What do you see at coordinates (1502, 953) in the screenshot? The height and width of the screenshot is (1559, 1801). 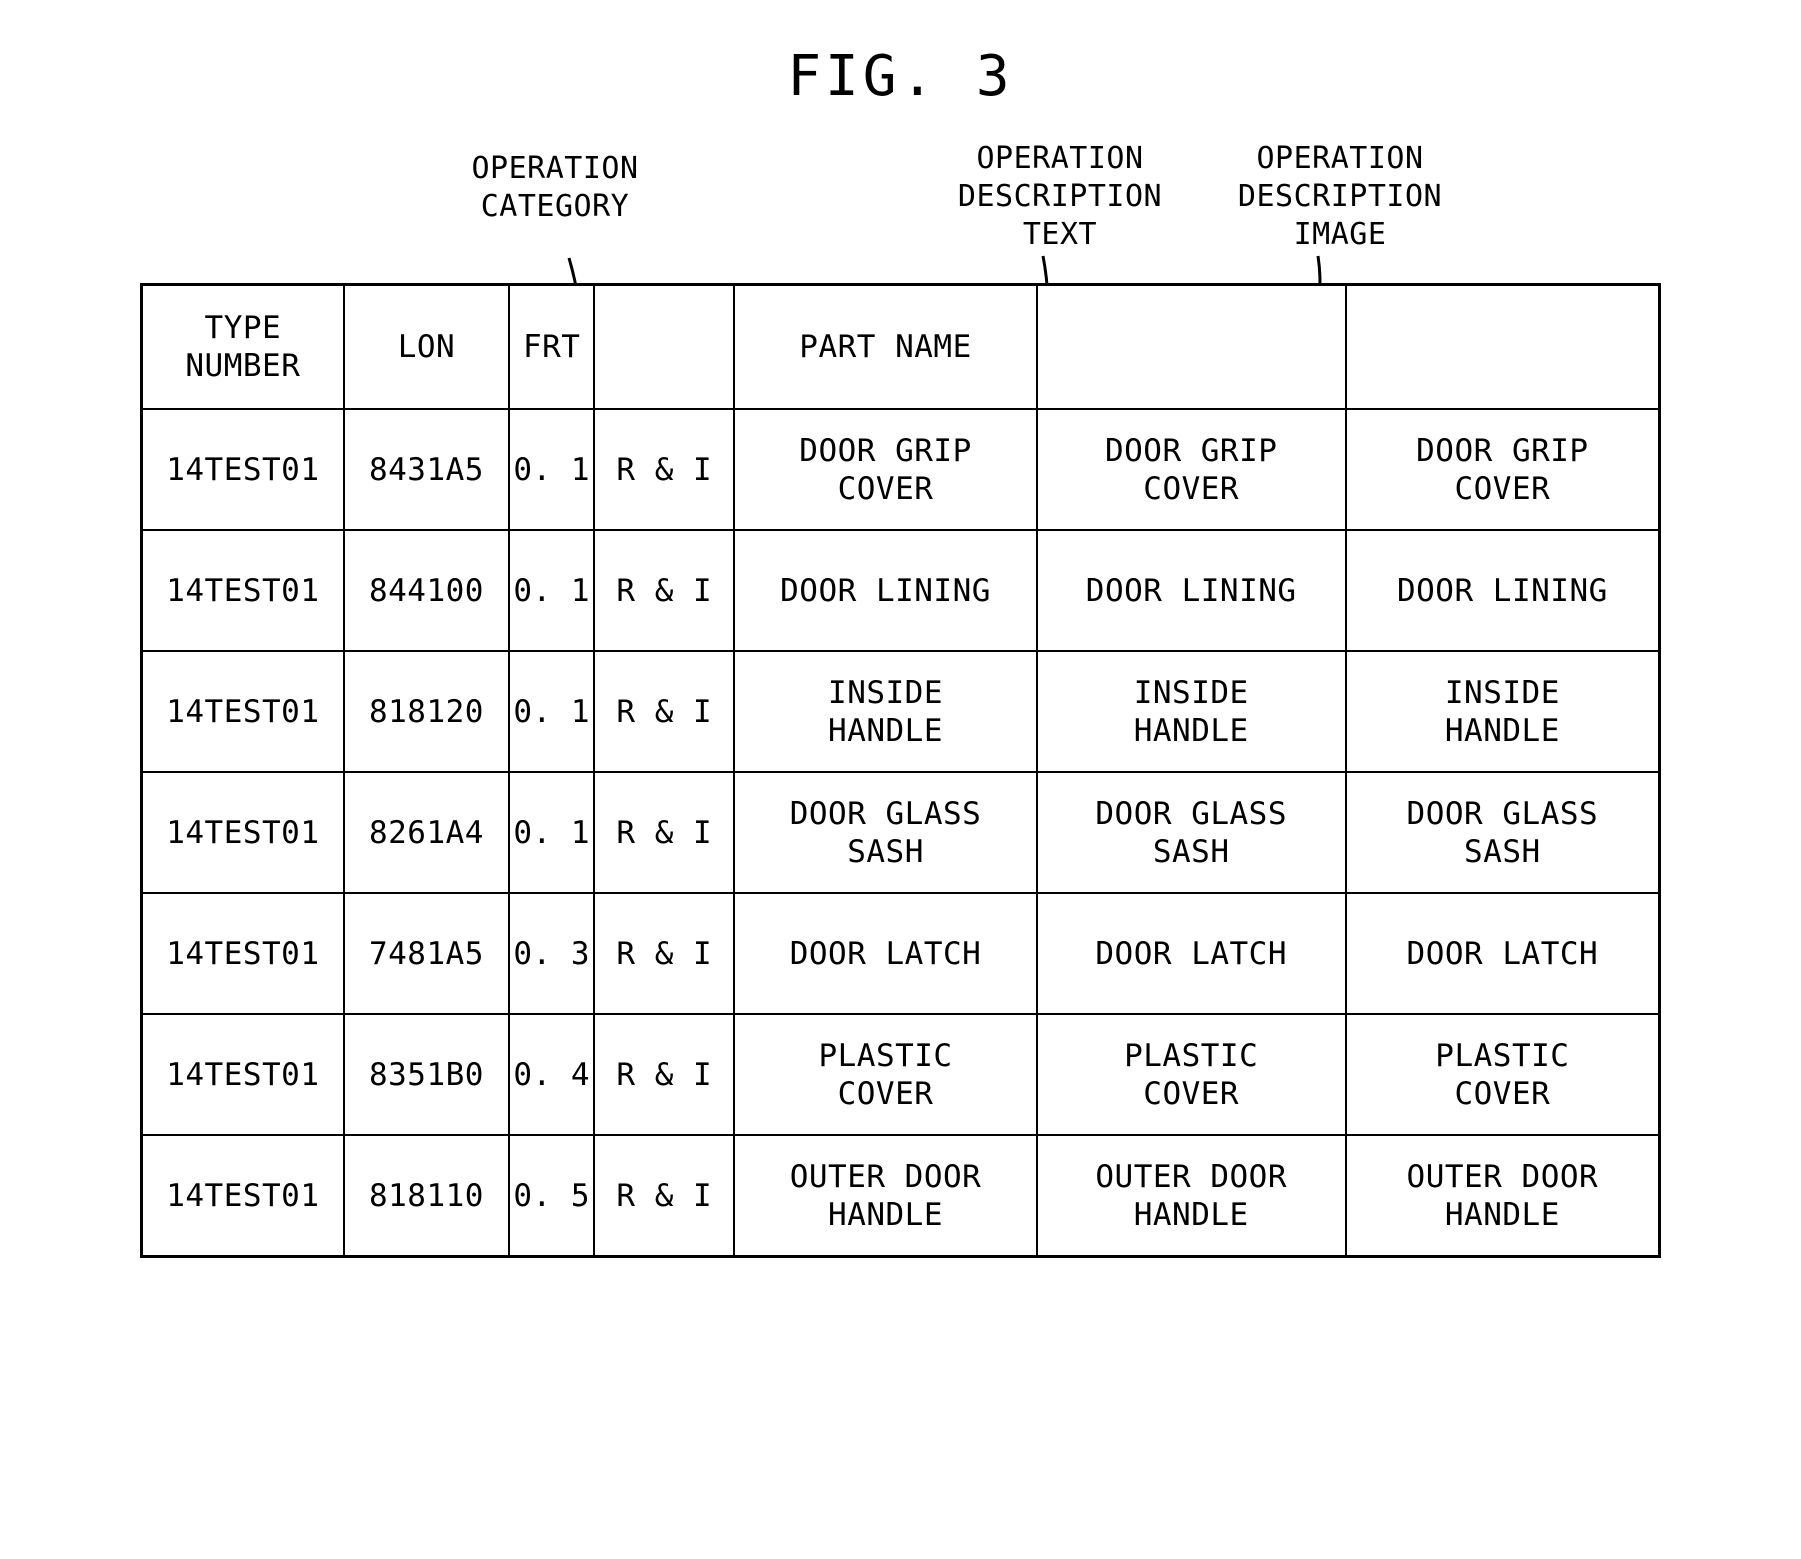 I see `cell-operation-description-image: DOOR LATCH` at bounding box center [1502, 953].